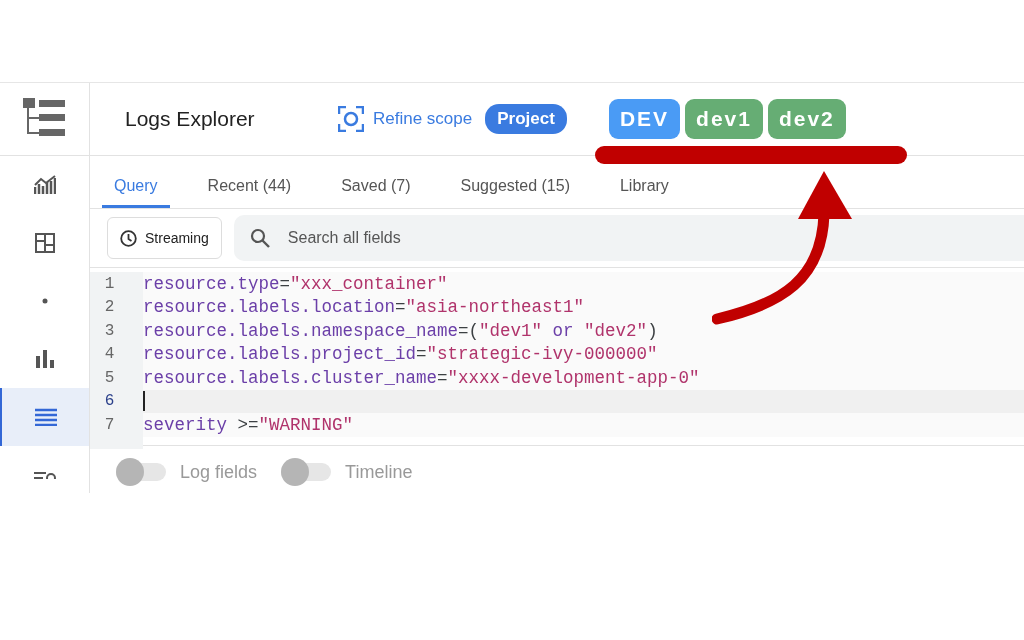 The height and width of the screenshot is (640, 1024). I want to click on list-icon, so click(45, 417).